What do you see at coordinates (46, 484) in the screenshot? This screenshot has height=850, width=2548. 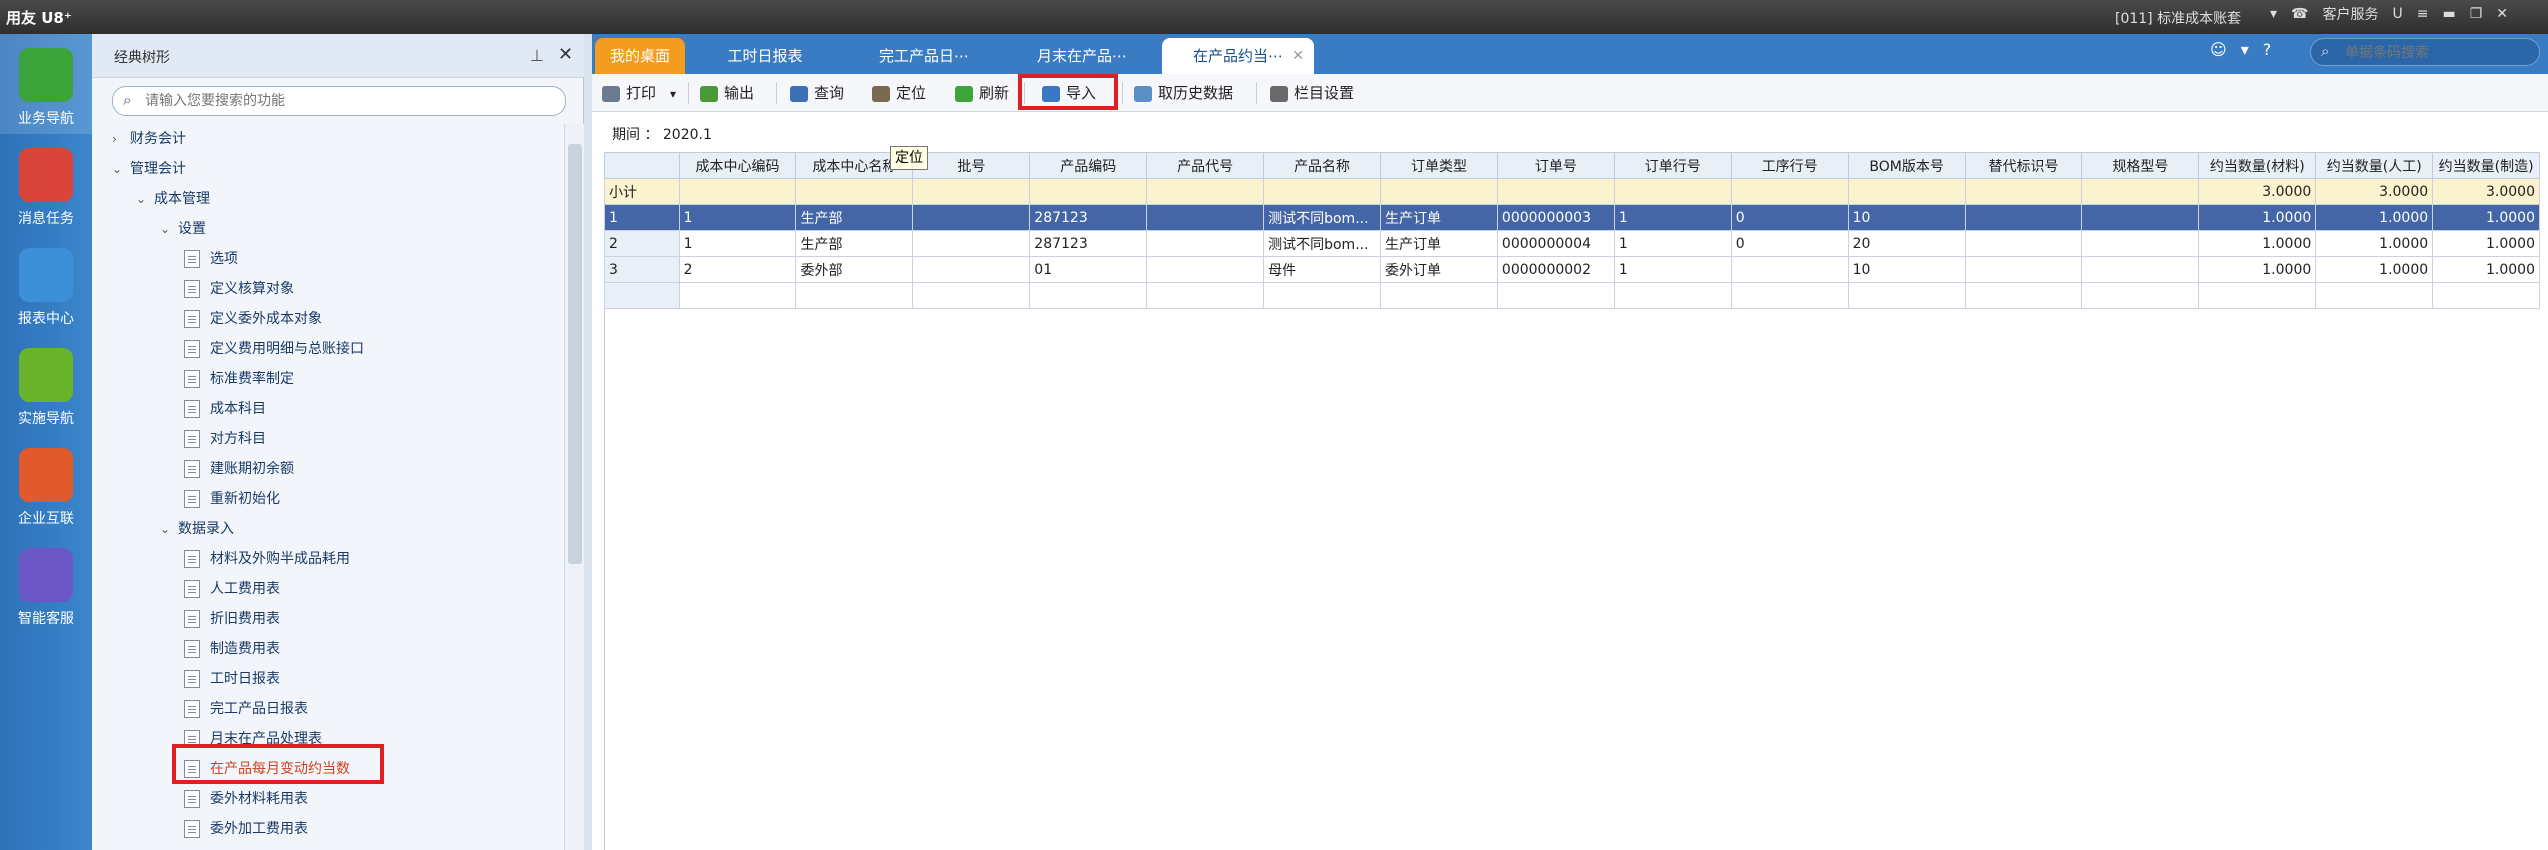 I see `nav-item-4: 企业互联` at bounding box center [46, 484].